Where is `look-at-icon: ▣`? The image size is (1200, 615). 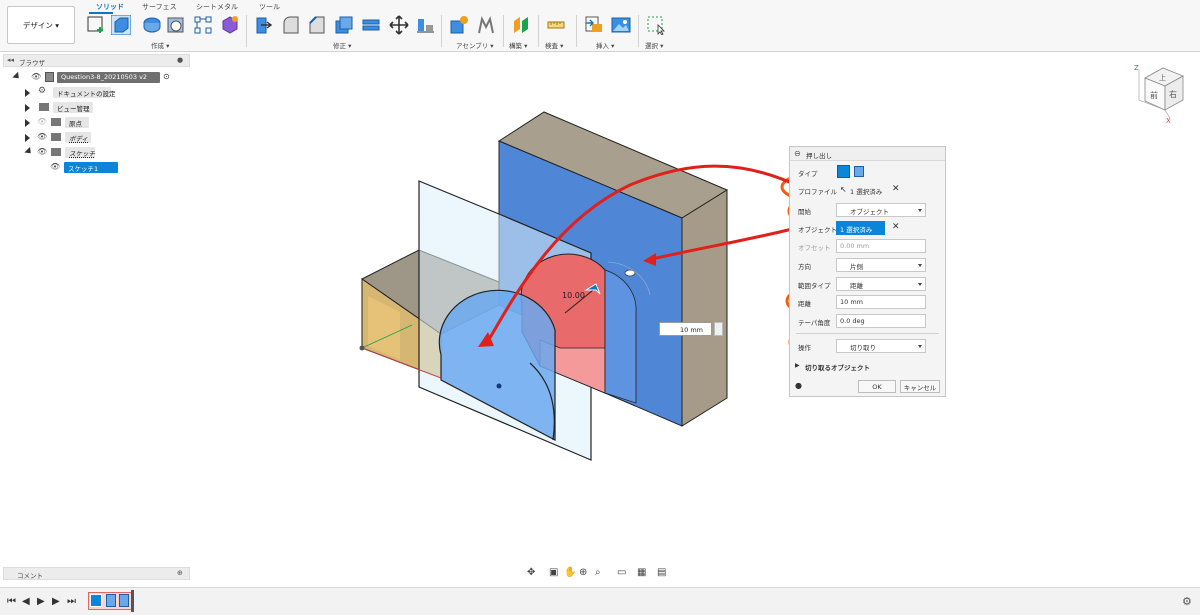
look-at-icon: ▣ is located at coordinates (553, 572).